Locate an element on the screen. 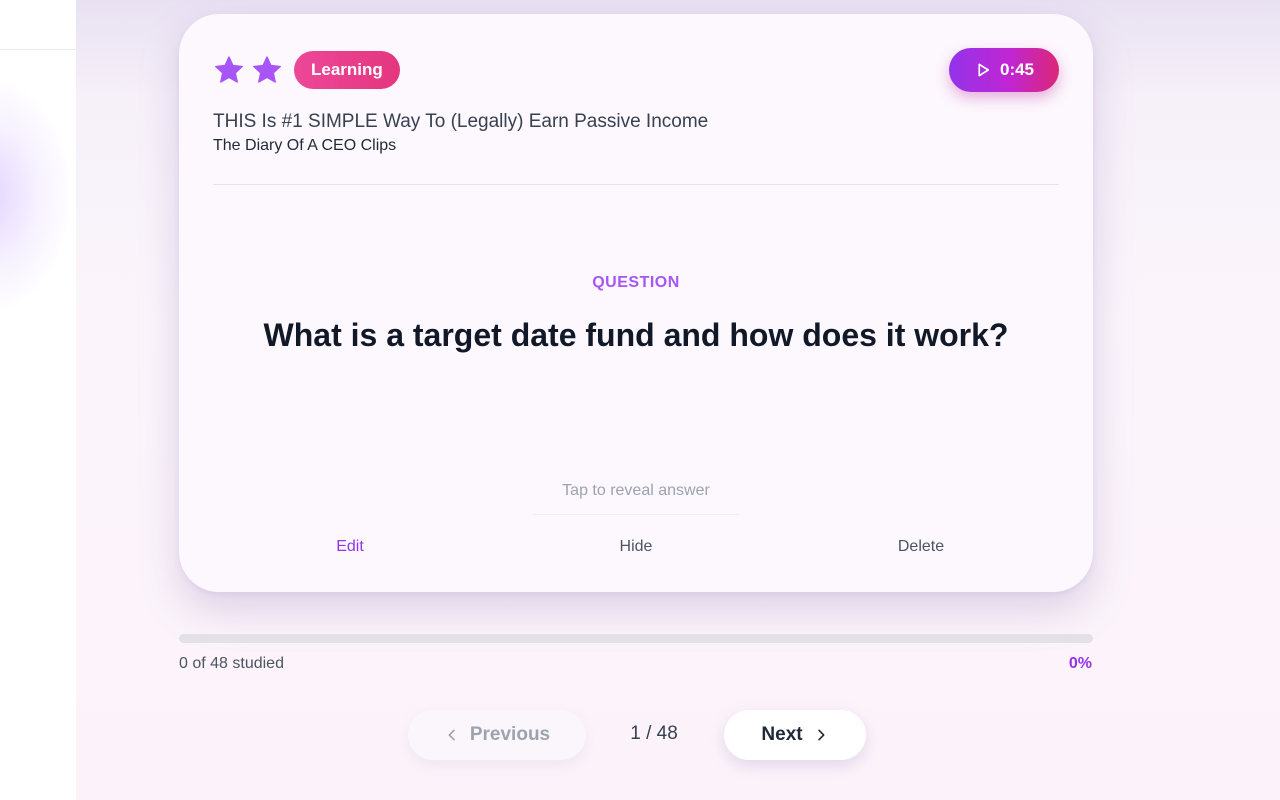 The image size is (1280, 800). left-panel is located at coordinates (38, 400).